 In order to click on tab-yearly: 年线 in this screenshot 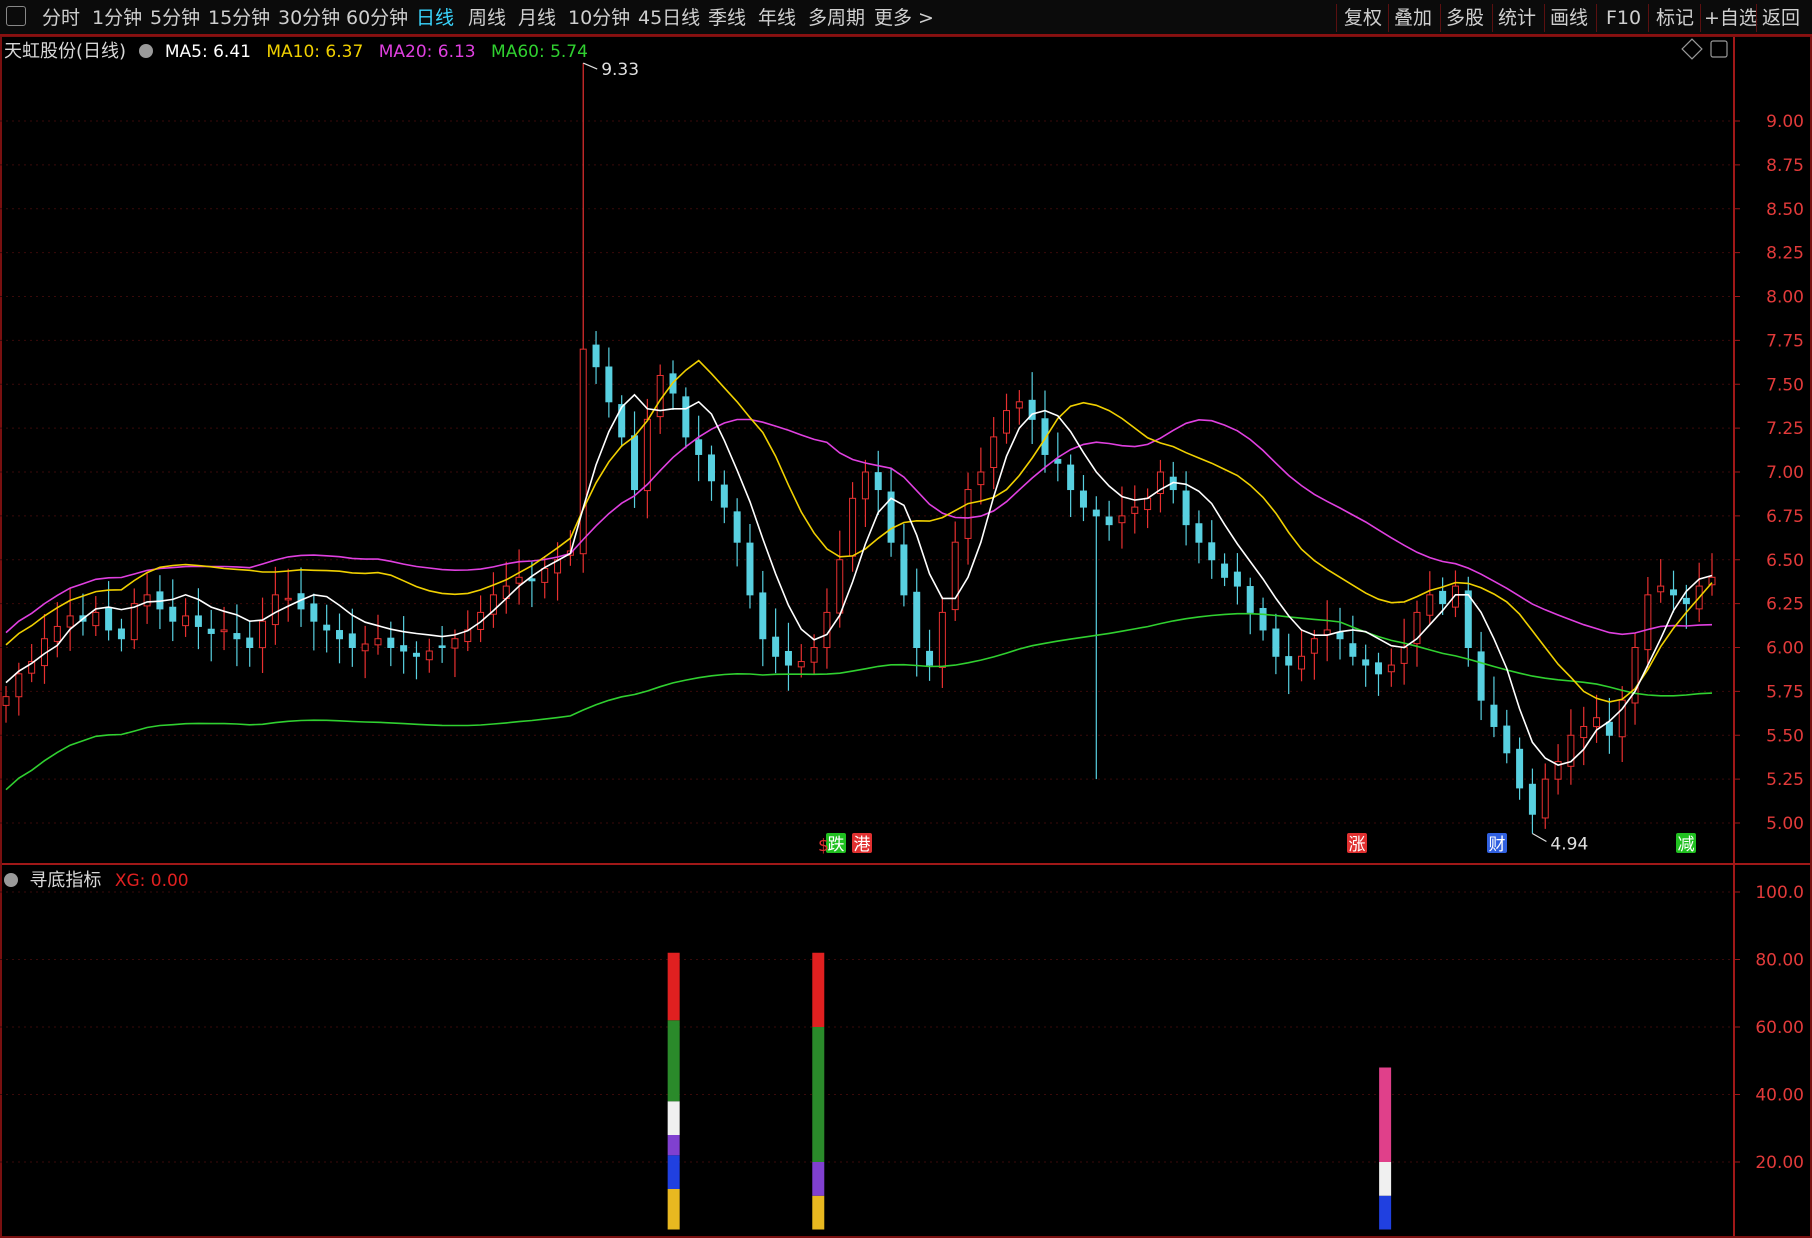, I will do `click(777, 18)`.